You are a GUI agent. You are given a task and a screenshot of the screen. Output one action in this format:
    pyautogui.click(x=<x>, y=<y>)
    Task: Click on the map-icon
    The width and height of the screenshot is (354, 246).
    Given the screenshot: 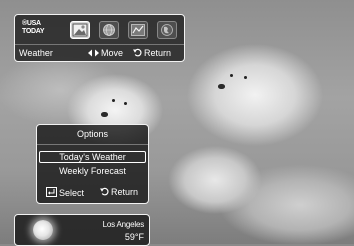 What is the action you would take?
    pyautogui.click(x=138, y=30)
    